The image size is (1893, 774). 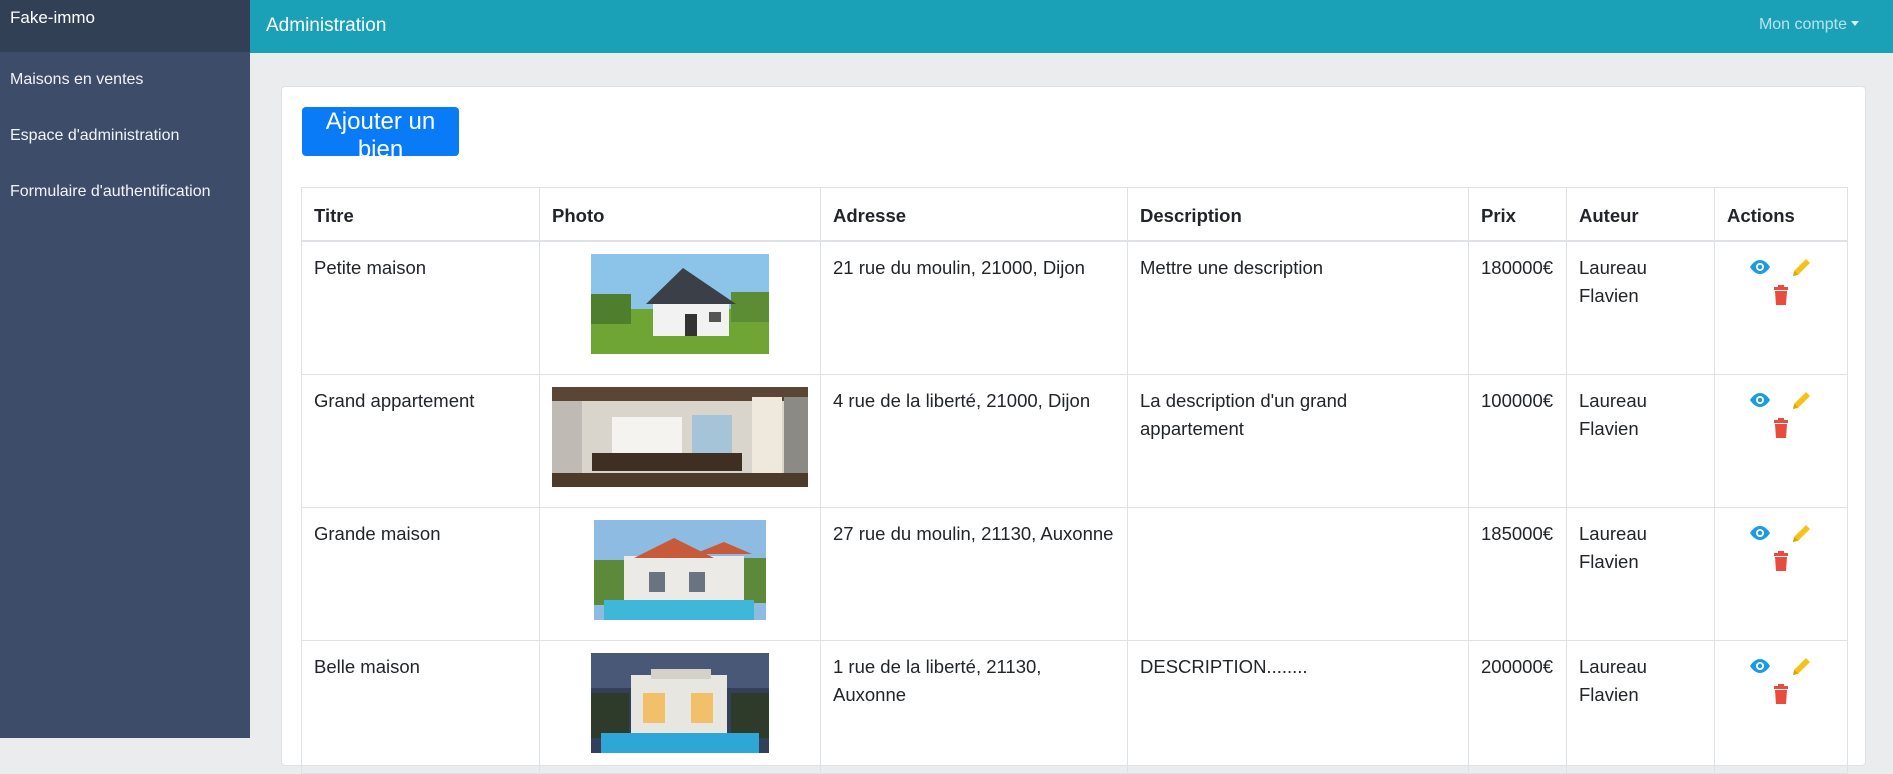 I want to click on account-dropdown: Mon compte, so click(x=1809, y=25).